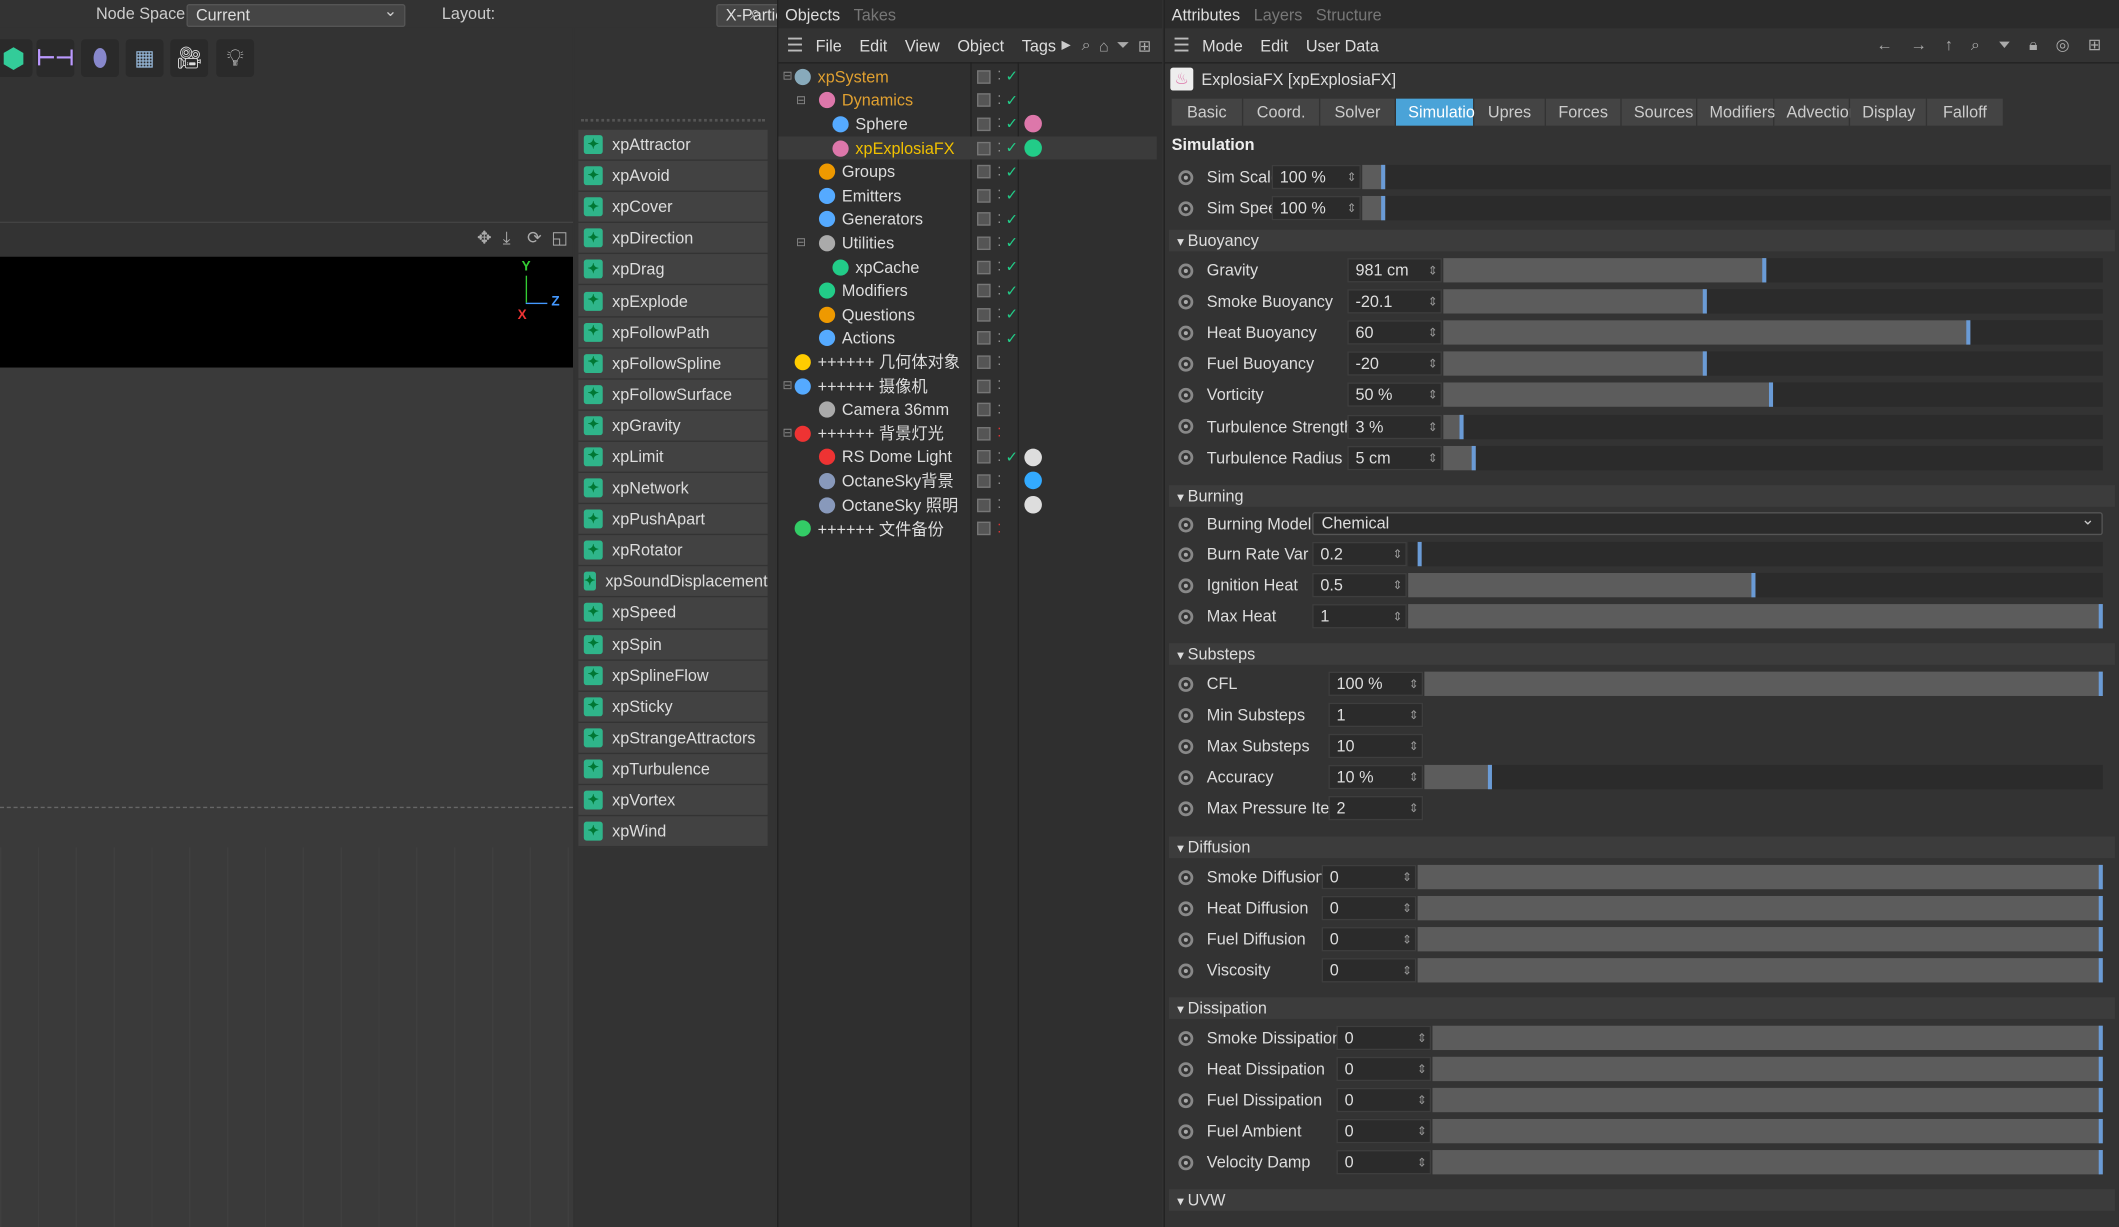  What do you see at coordinates (1376, 683) in the screenshot?
I see `param-value-field: 100 %` at bounding box center [1376, 683].